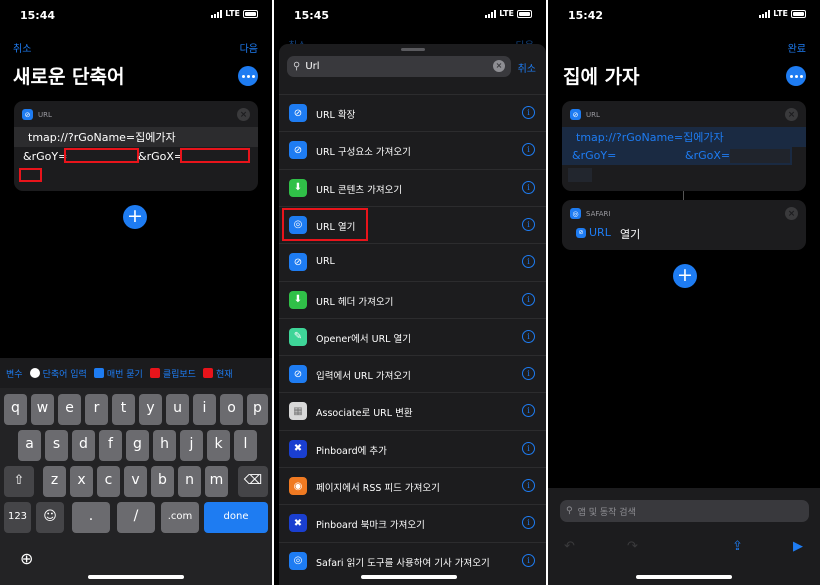 The height and width of the screenshot is (585, 820). I want to click on key-x: x, so click(81, 481).